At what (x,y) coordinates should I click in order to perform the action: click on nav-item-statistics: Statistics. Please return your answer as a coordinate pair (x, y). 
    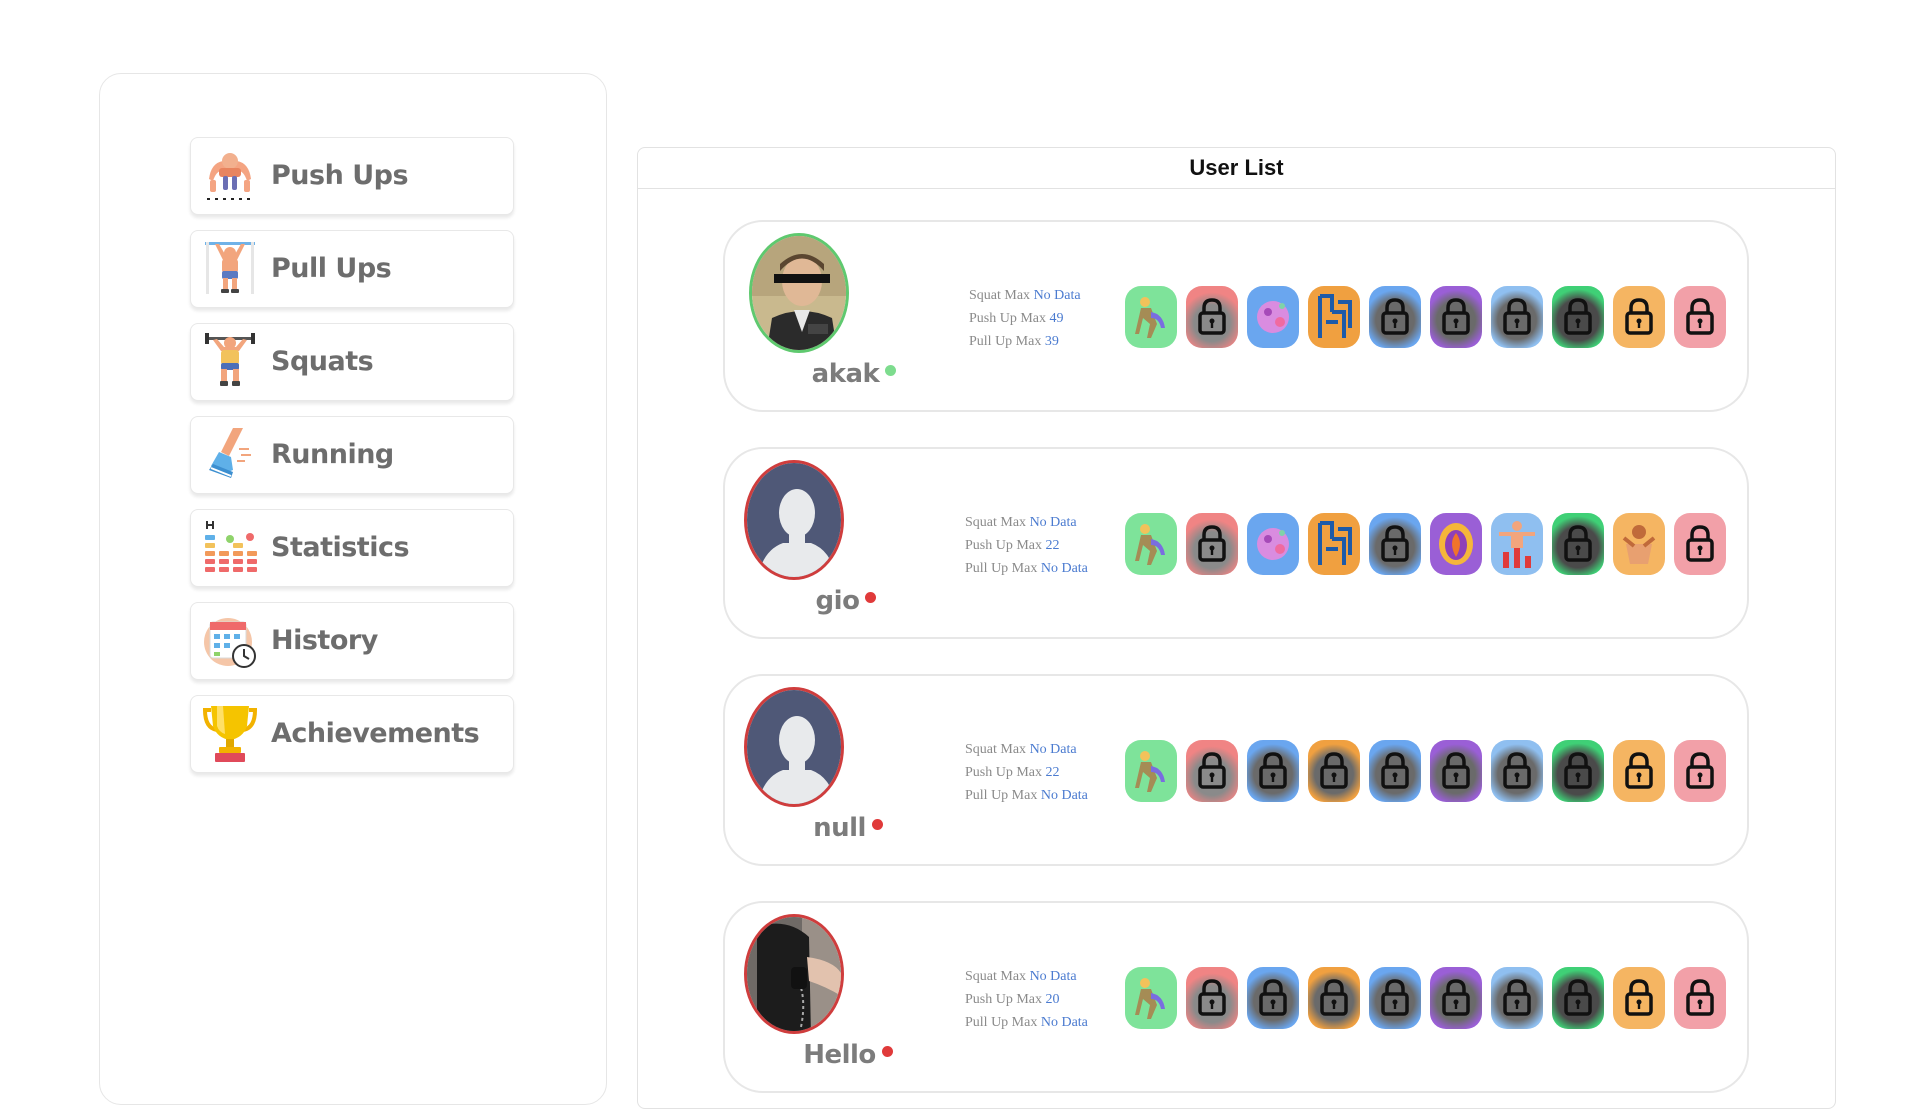
    Looking at the image, I should click on (352, 548).